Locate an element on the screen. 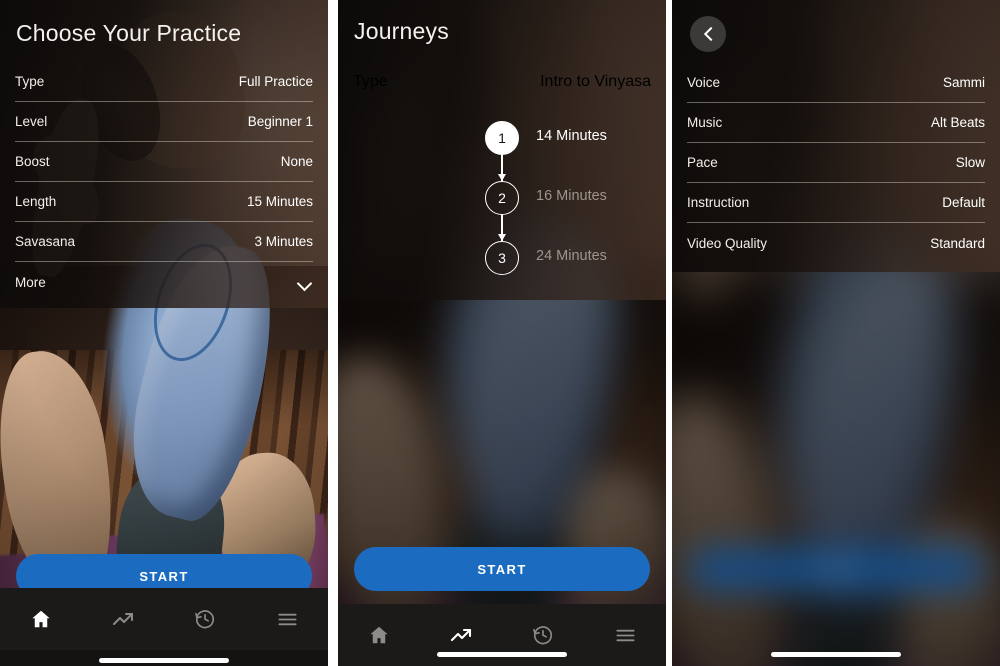 This screenshot has width=1000, height=666. row-value: Intro to Vinyasa is located at coordinates (595, 81).